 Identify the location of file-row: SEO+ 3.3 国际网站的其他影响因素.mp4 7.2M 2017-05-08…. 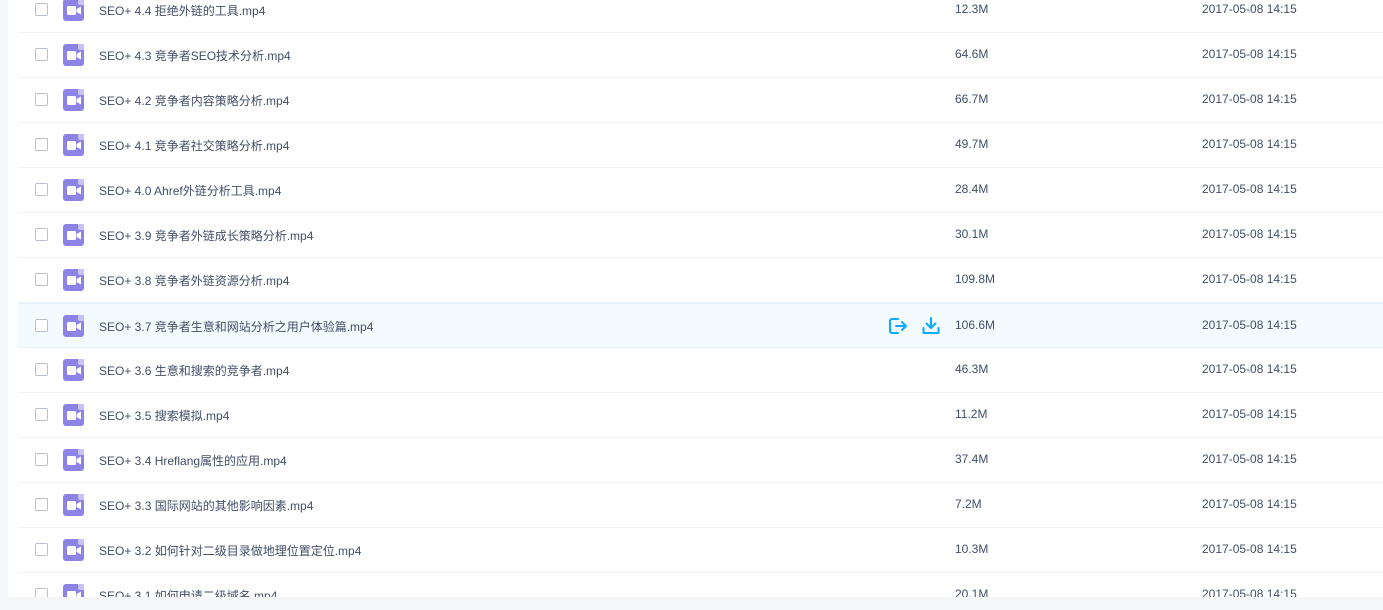
(700, 505).